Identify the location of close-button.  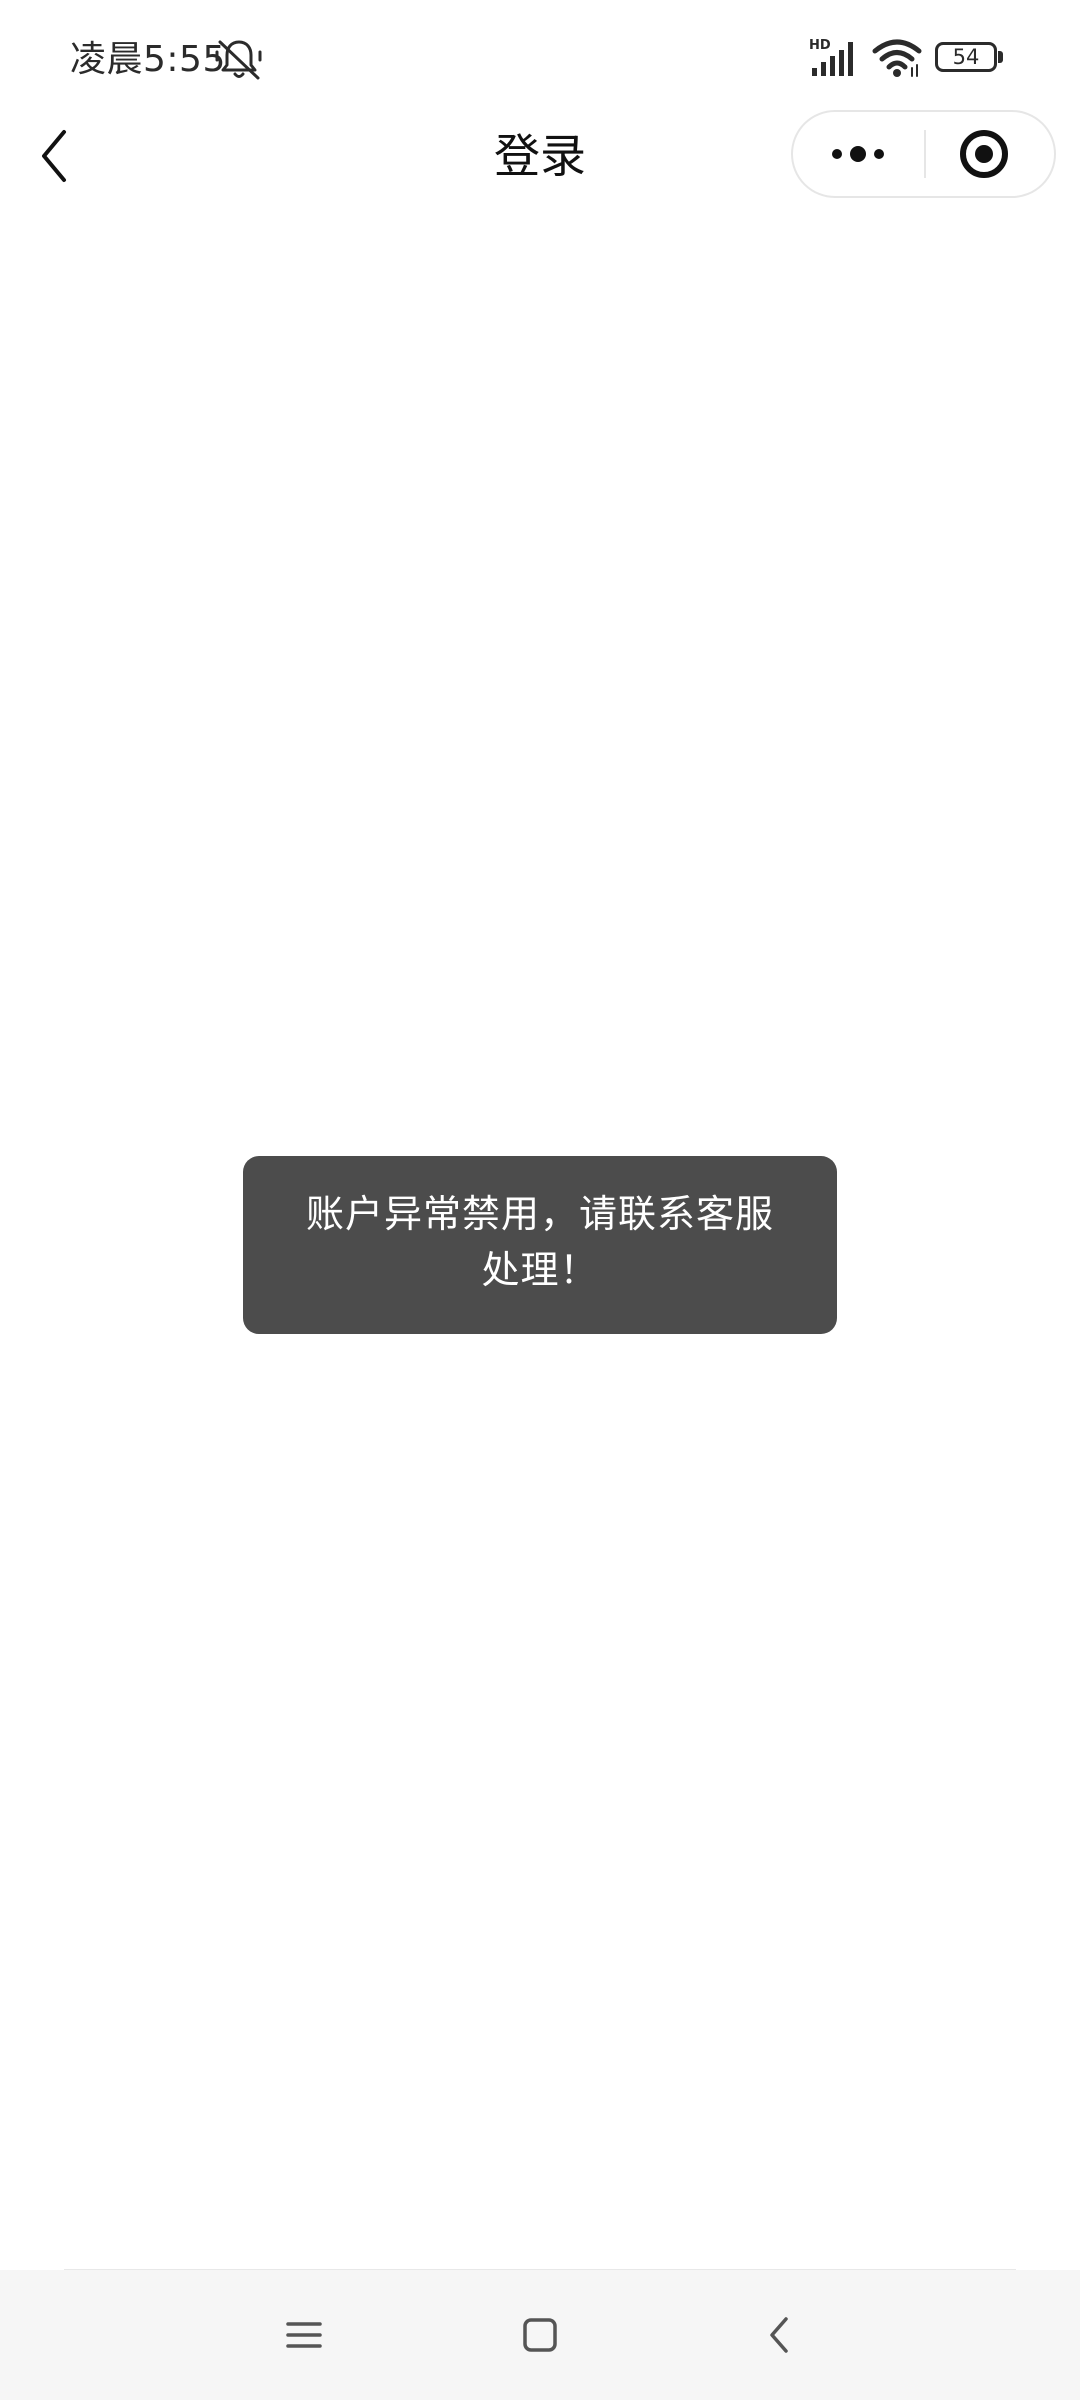
(990, 154).